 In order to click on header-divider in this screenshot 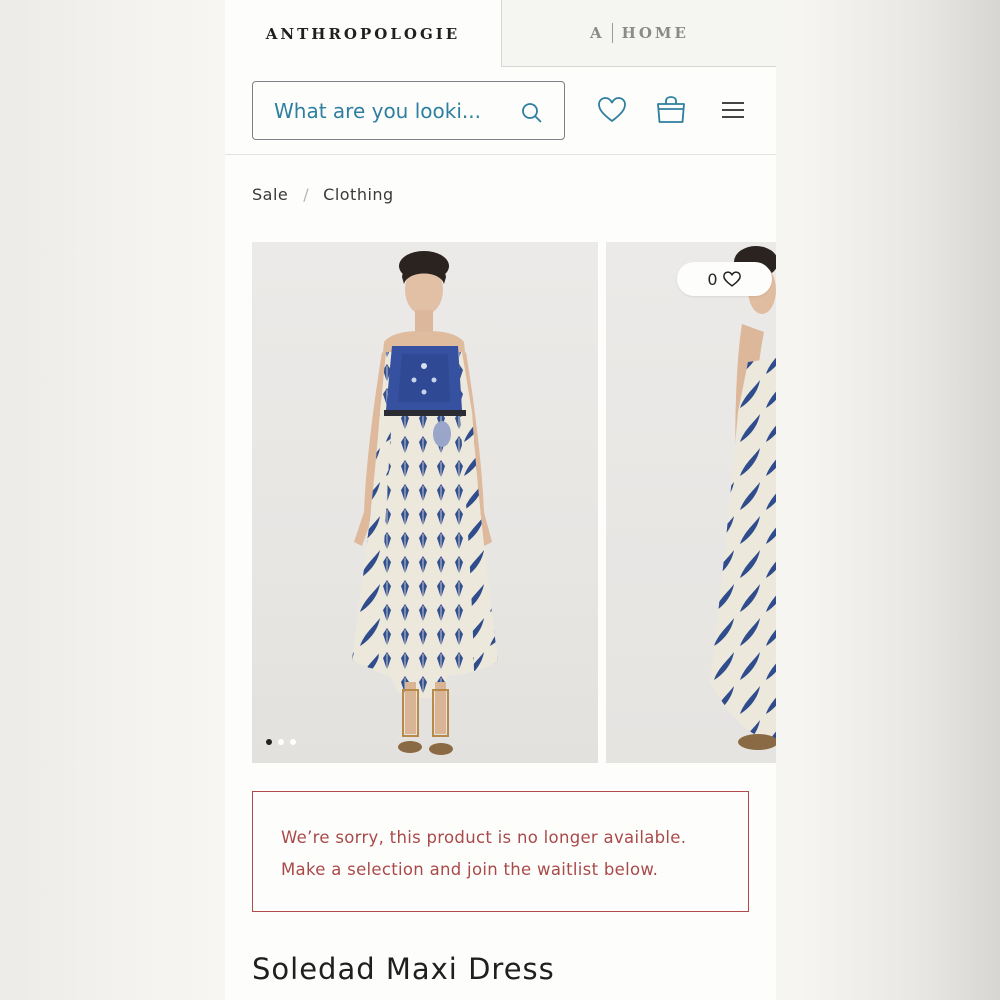, I will do `click(500, 154)`.